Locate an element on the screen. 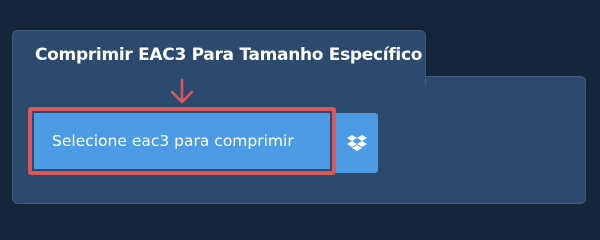 The image size is (600, 240). arrow-down-icon is located at coordinates (182, 91).